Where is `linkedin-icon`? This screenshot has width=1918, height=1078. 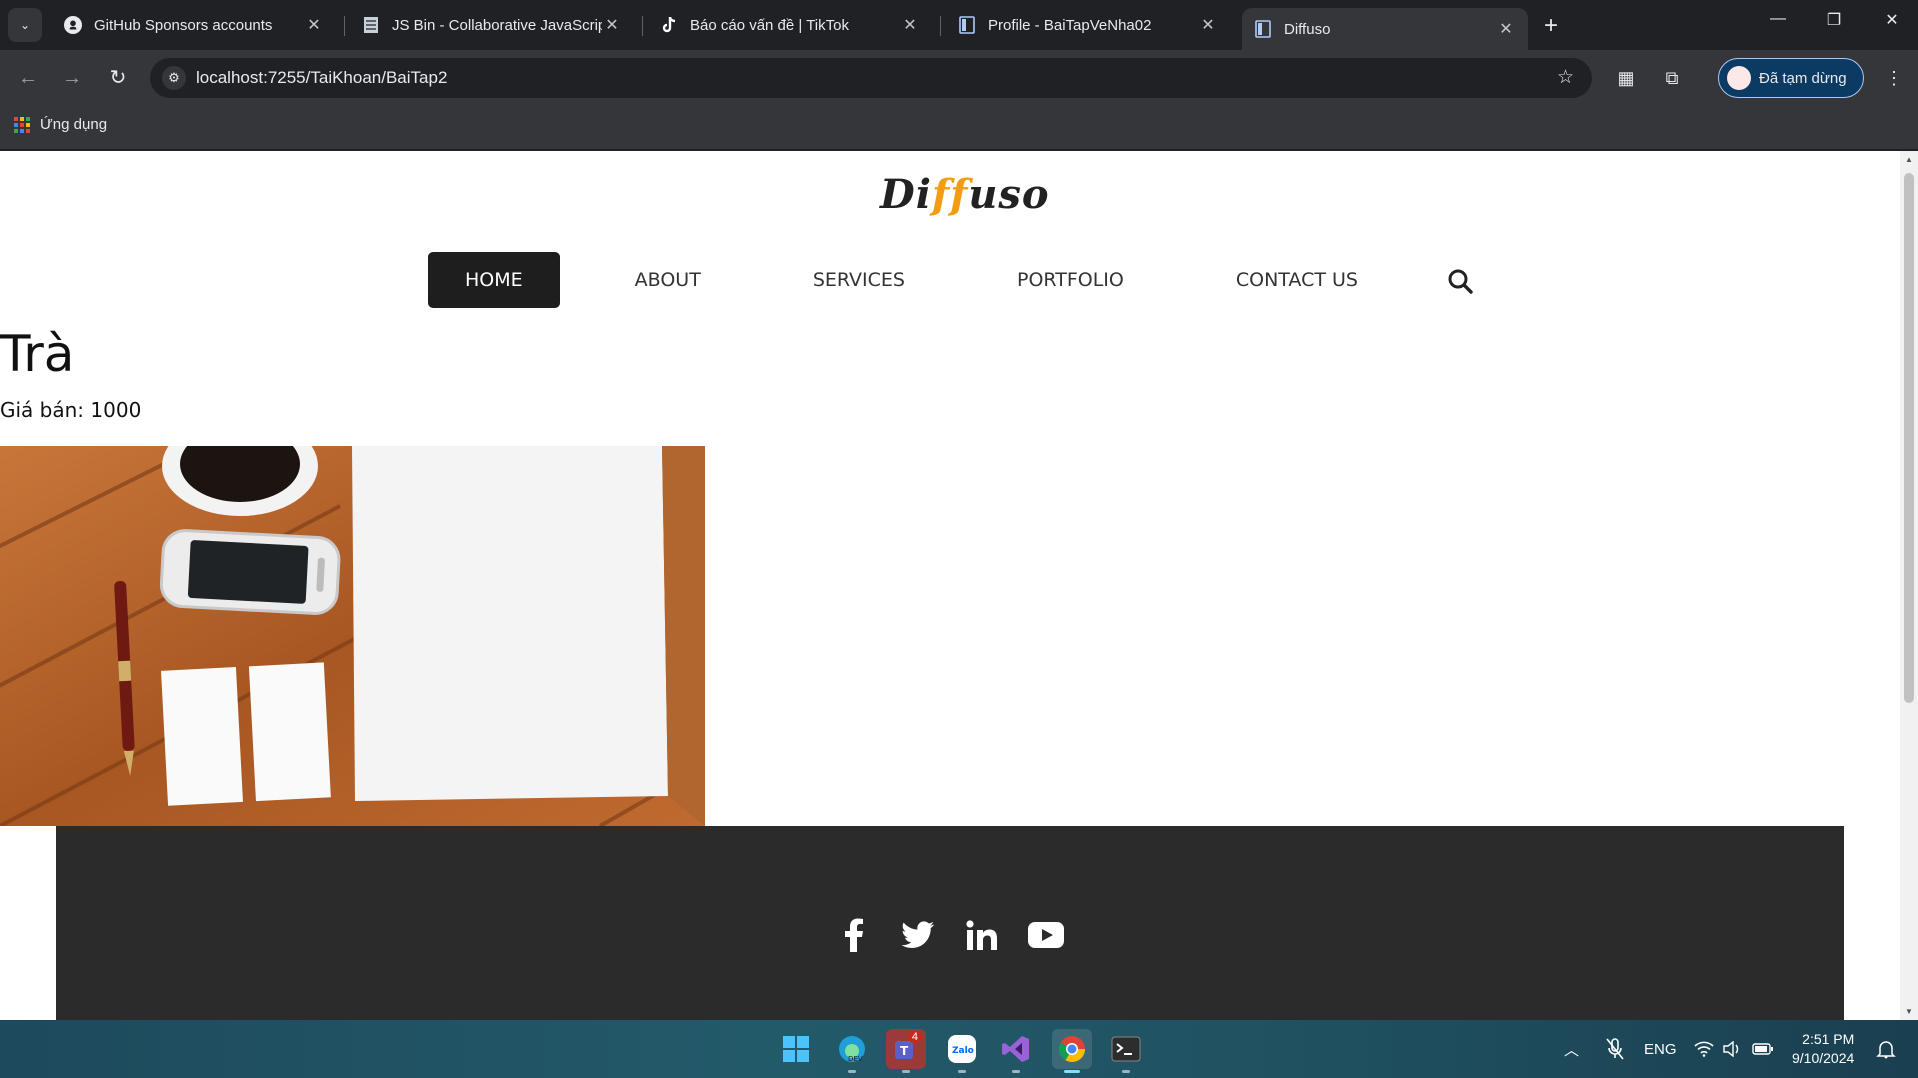 linkedin-icon is located at coordinates (982, 935).